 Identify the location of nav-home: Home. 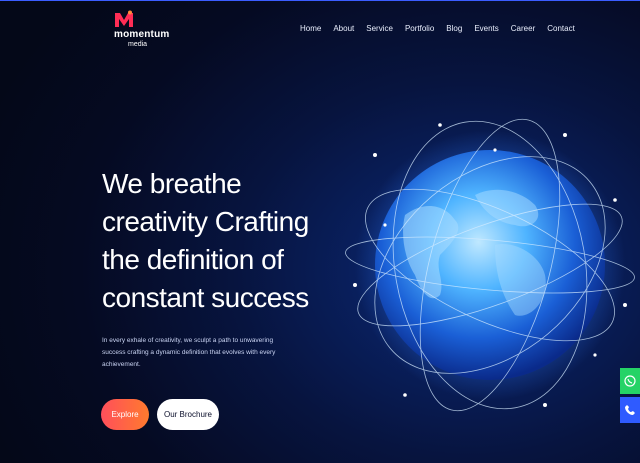
(310, 29).